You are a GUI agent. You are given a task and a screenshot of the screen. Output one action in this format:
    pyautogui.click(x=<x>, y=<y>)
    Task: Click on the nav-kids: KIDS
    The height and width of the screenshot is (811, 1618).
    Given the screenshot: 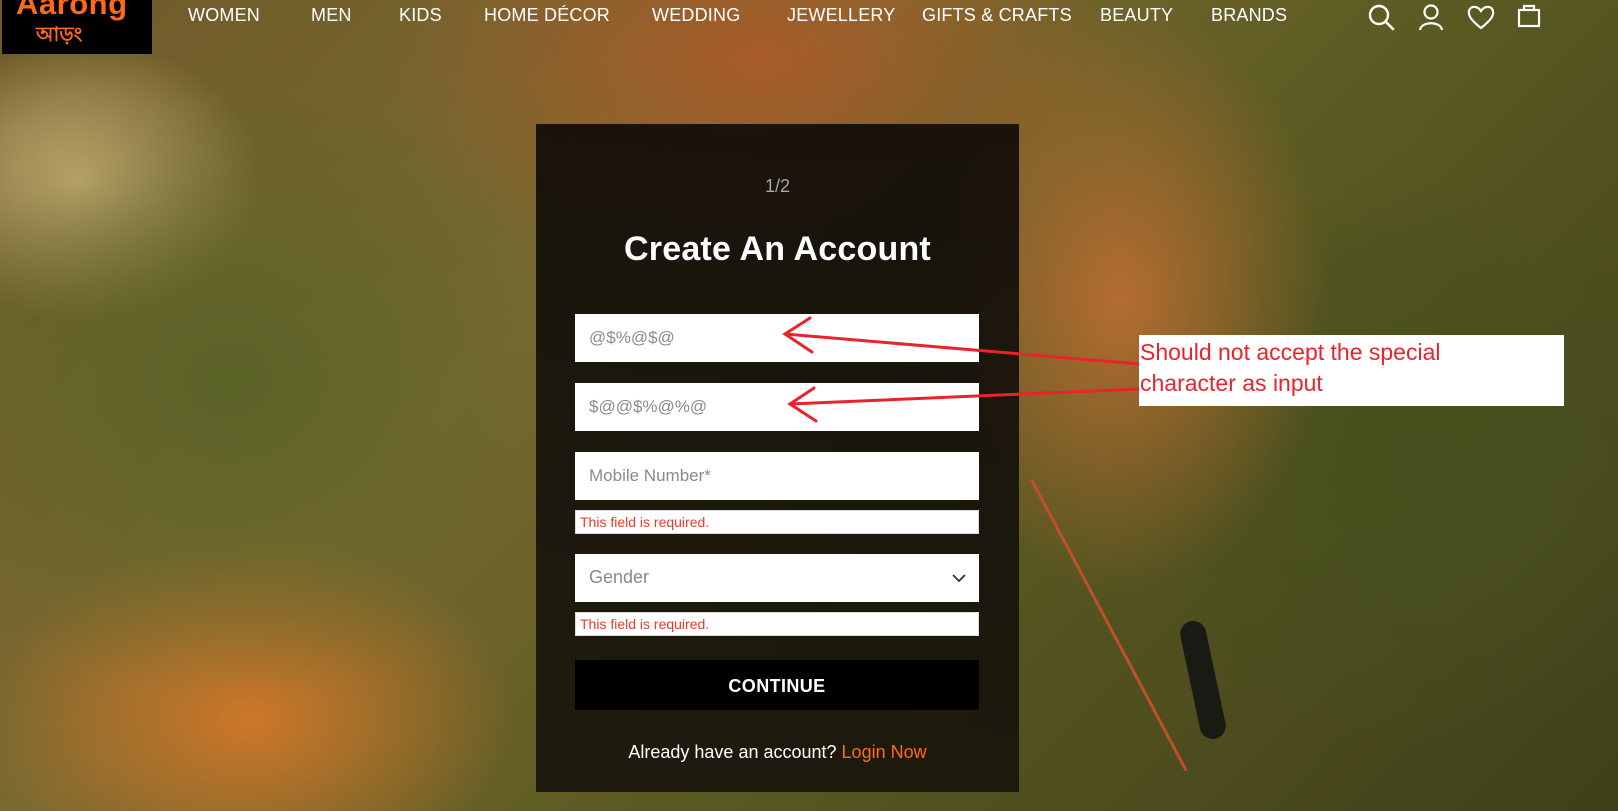 What is the action you would take?
    pyautogui.click(x=420, y=15)
    